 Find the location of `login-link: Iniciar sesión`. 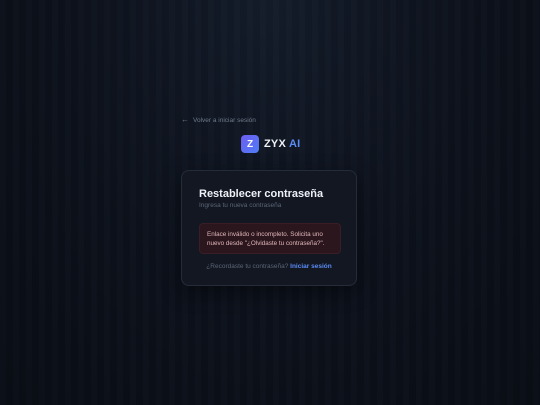

login-link: Iniciar sesión is located at coordinates (311, 266).